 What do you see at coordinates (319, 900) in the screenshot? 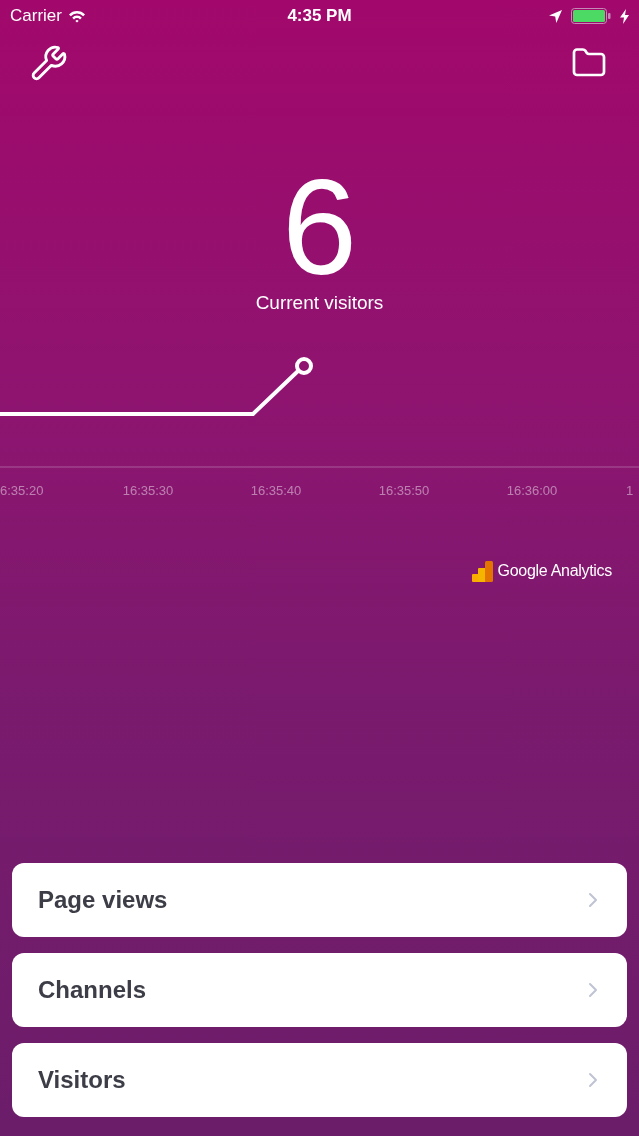
I see `menu-row: Page views` at bounding box center [319, 900].